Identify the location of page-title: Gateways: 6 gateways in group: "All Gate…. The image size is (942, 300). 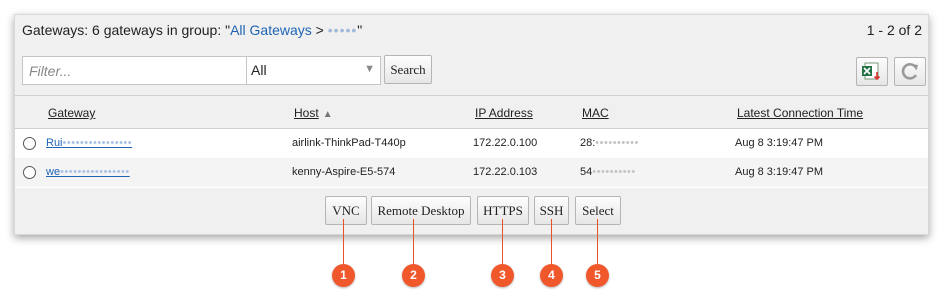
(192, 30).